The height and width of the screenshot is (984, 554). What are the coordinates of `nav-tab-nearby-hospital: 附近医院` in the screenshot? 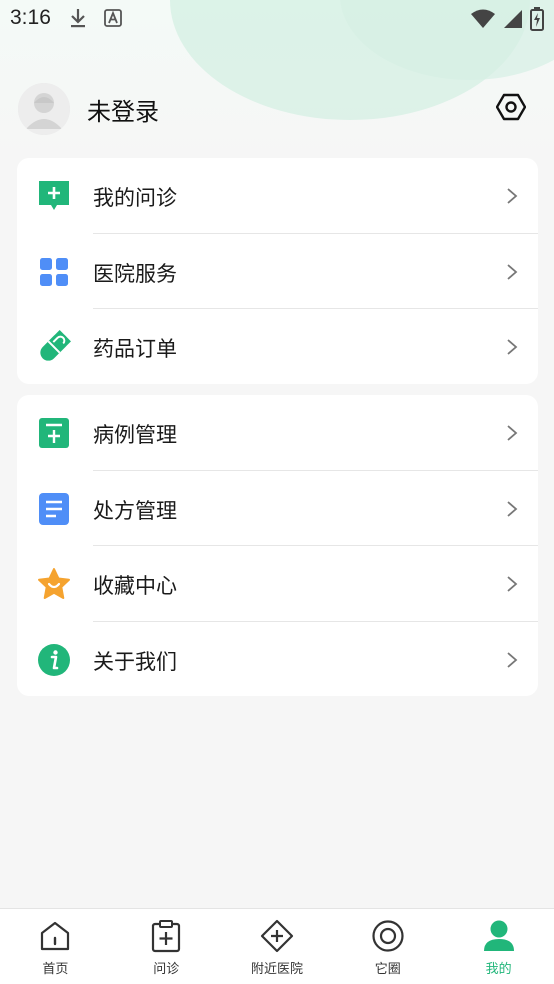 It's located at (277, 946).